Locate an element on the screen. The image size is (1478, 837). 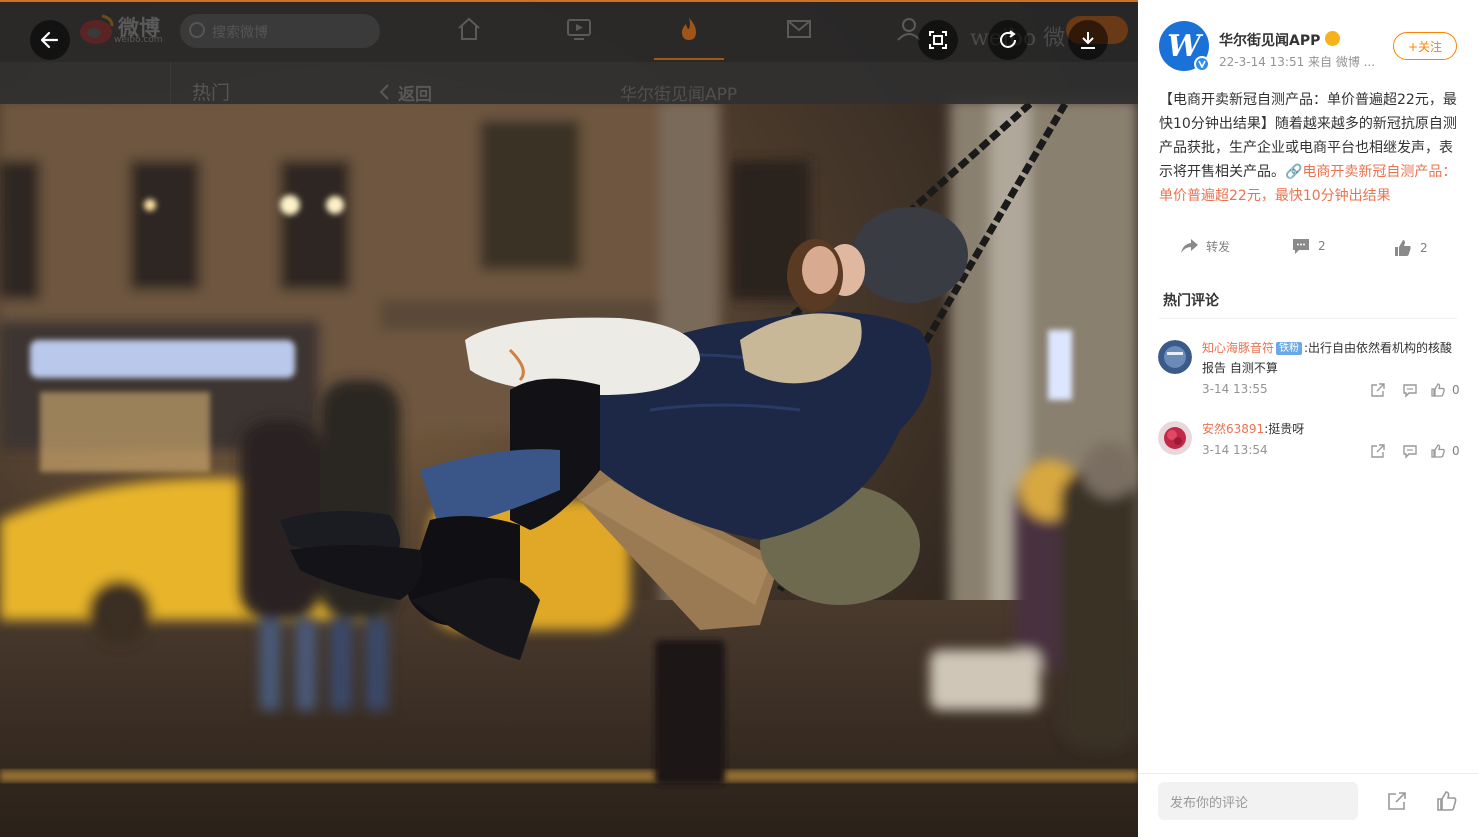
background-video-icon is located at coordinates (579, 29).